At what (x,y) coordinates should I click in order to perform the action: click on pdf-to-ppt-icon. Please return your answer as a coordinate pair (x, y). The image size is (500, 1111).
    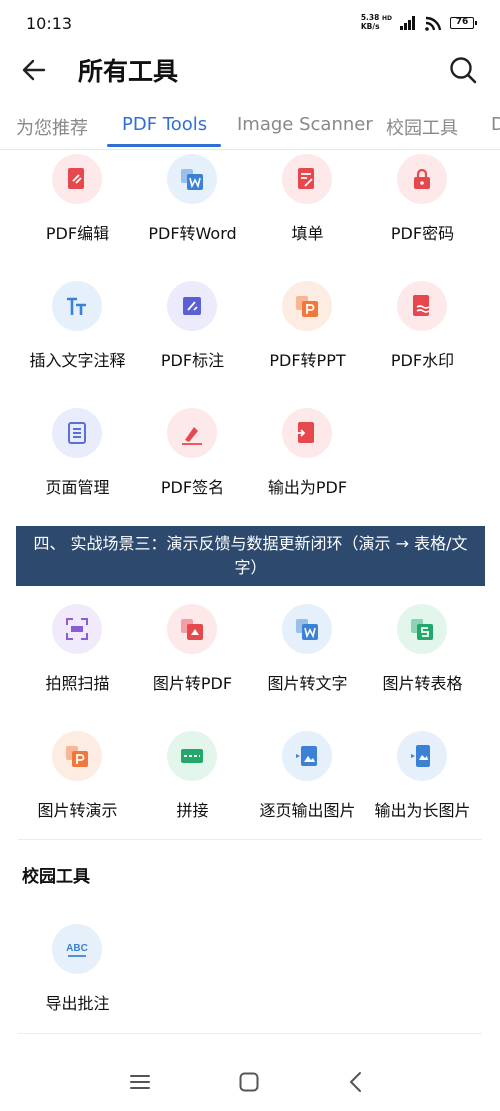
    Looking at the image, I should click on (307, 306).